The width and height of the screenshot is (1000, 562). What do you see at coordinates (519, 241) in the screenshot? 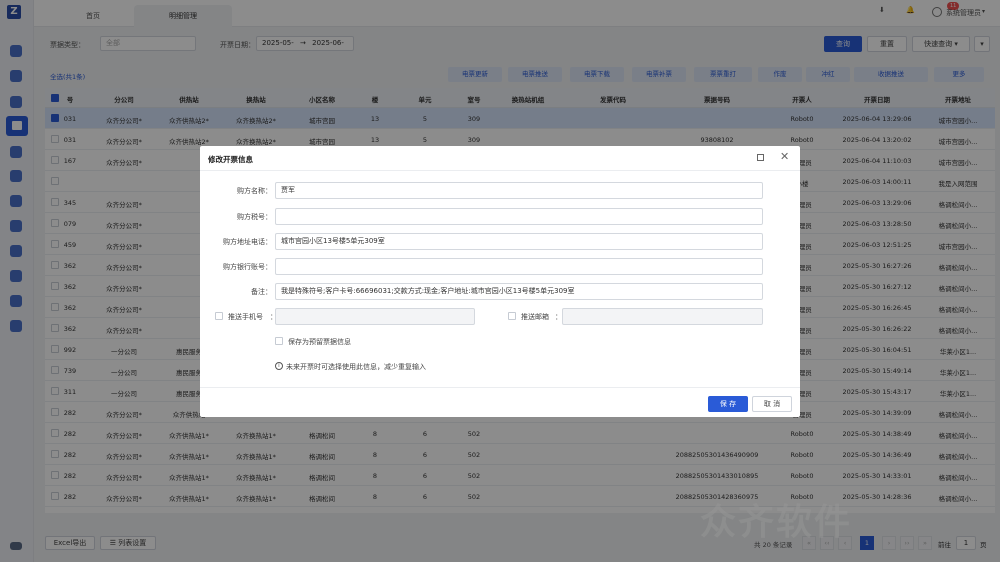
I see `buyer-address-input: 城市宫园小区13号楼5单元309室` at bounding box center [519, 241].